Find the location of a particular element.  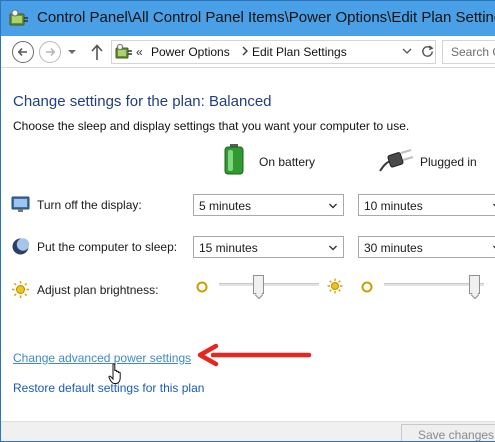

annotation-arrow-icon is located at coordinates (254, 355).